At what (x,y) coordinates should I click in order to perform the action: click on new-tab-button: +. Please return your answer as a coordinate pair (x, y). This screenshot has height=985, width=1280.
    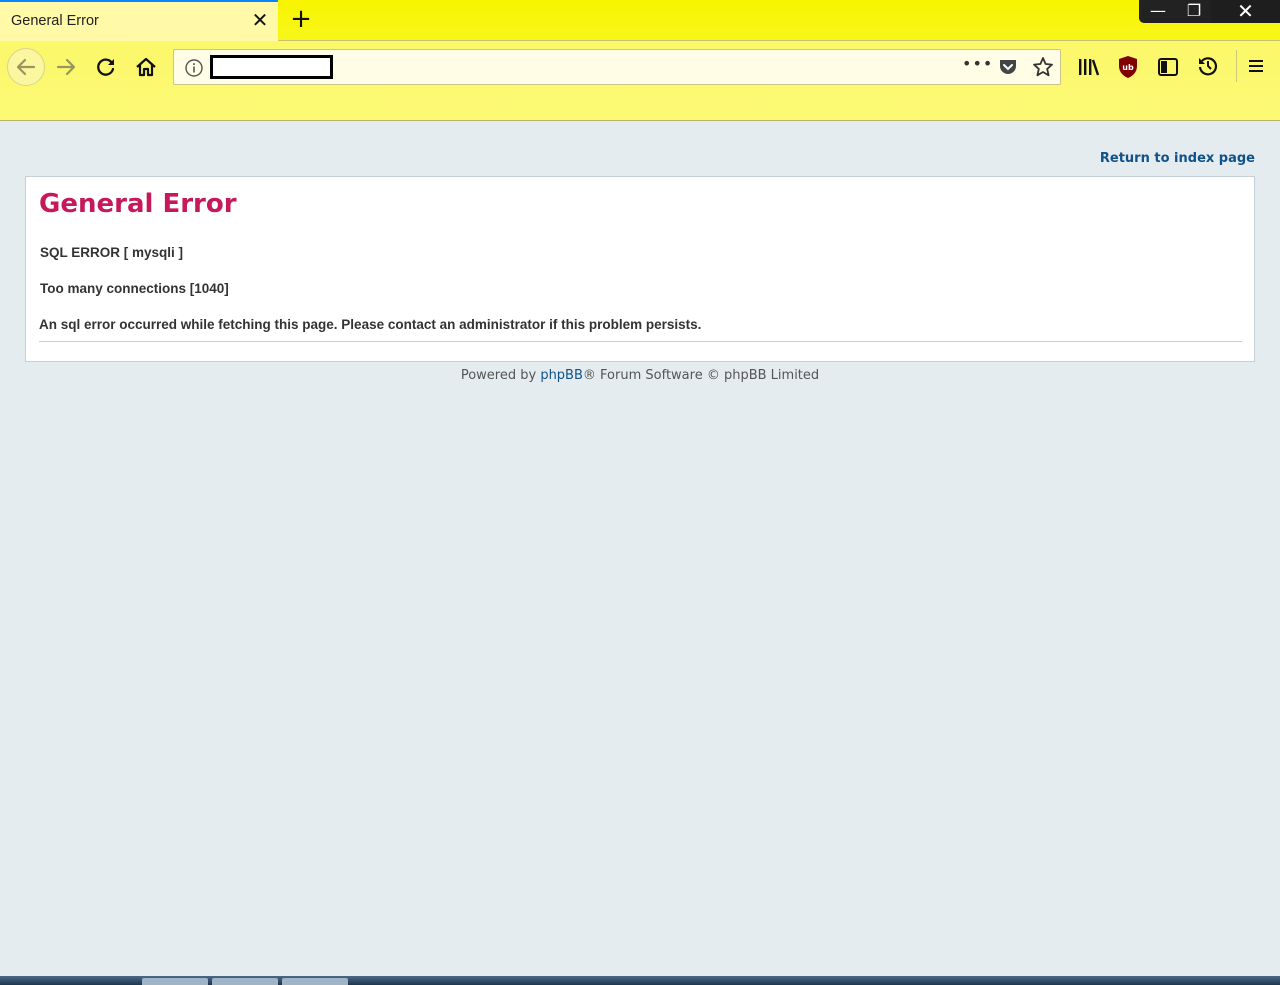
    Looking at the image, I should click on (301, 19).